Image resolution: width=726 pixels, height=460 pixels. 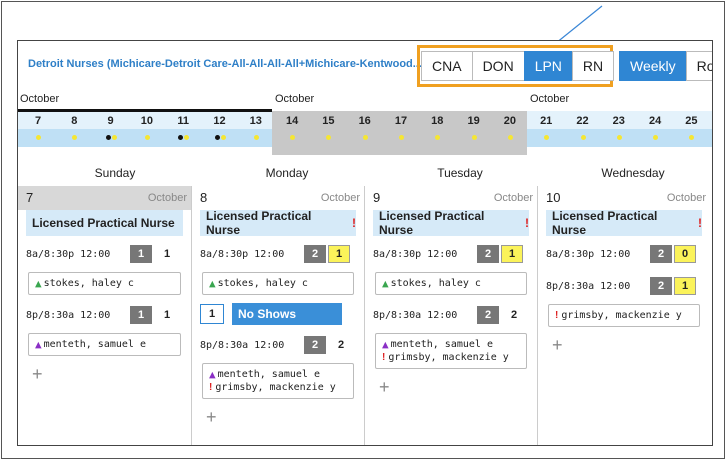 What do you see at coordinates (220, 121) in the screenshot?
I see `timeline-date: 12` at bounding box center [220, 121].